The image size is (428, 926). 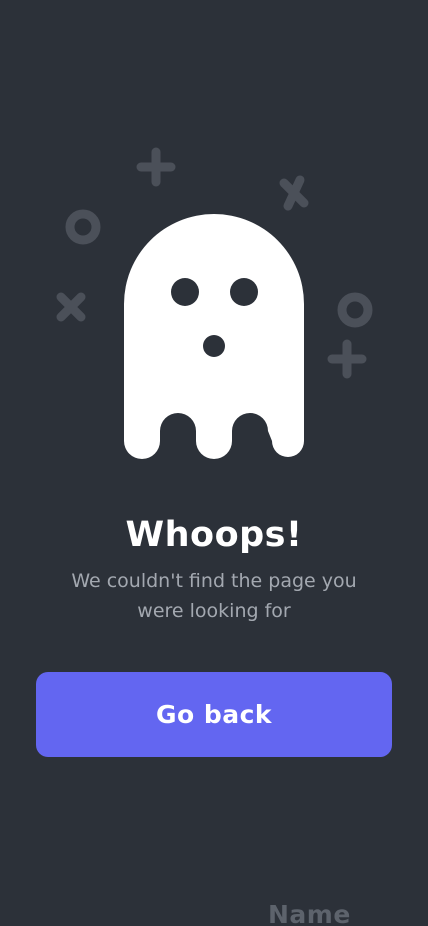 I want to click on name-label: Name, so click(x=309, y=913).